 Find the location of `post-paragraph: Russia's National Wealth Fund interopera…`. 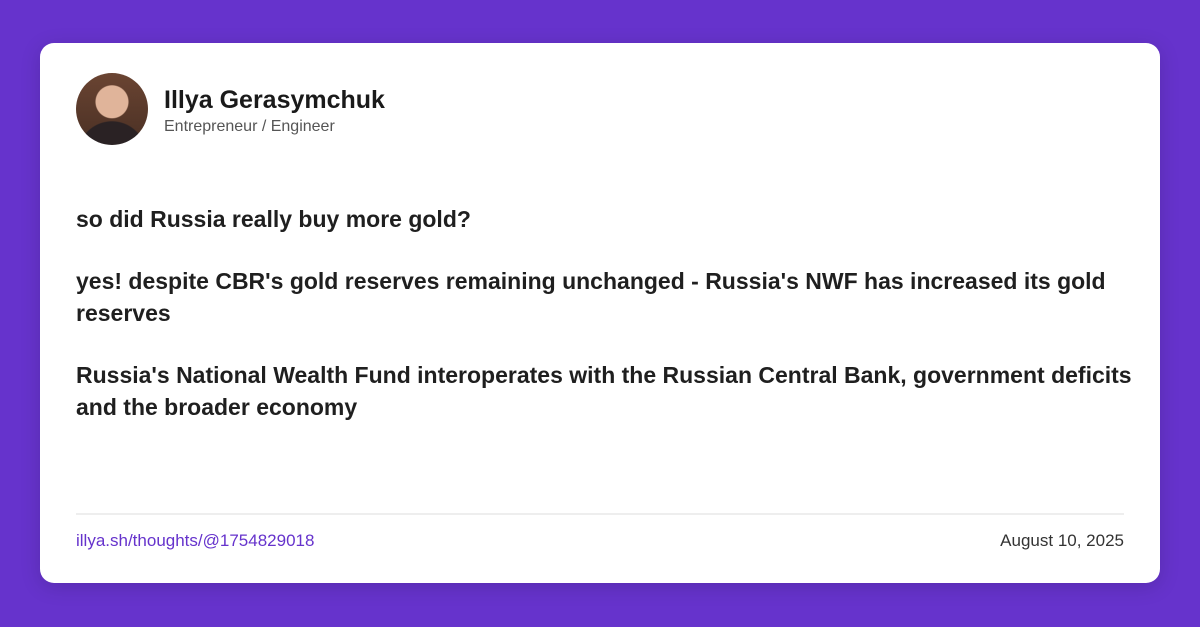

post-paragraph: Russia's National Wealth Fund interopera… is located at coordinates (604, 391).